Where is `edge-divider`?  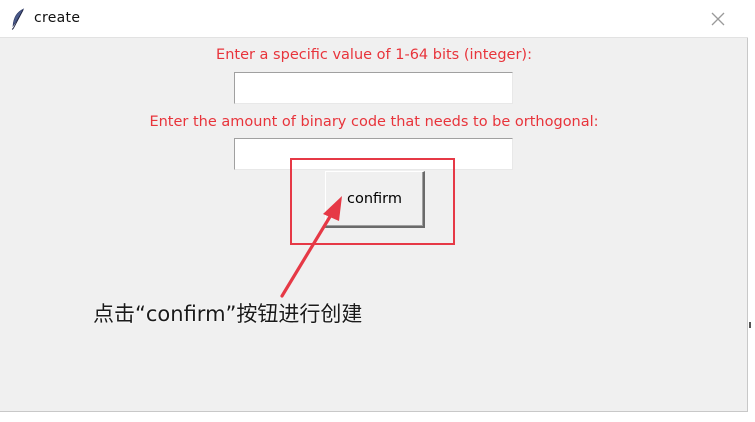 edge-divider is located at coordinates (750, 325).